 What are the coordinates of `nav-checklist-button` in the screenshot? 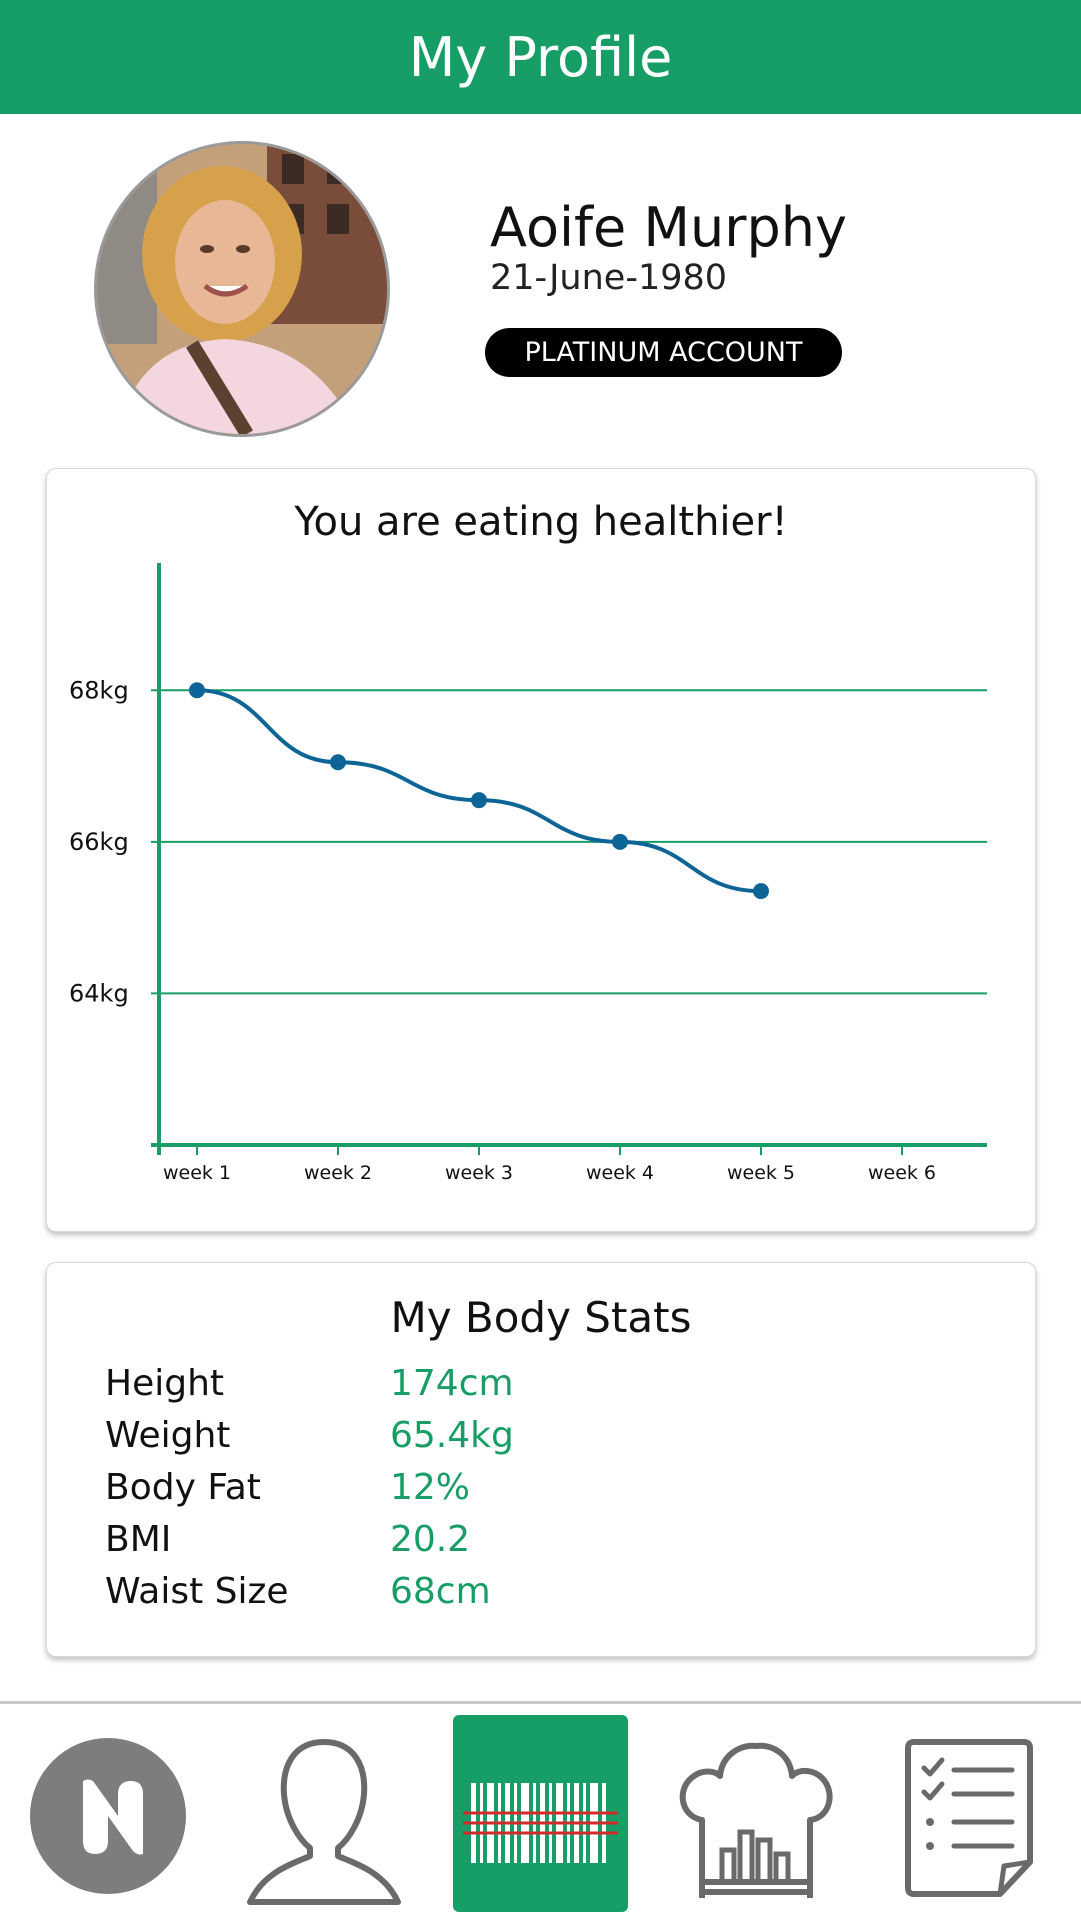 It's located at (970, 1819).